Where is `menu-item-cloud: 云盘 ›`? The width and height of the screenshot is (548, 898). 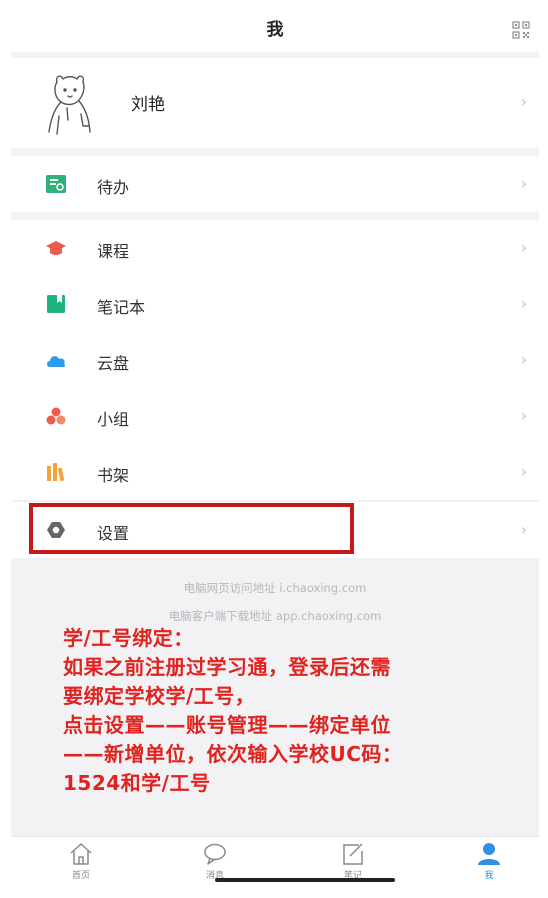
menu-item-cloud: 云盘 › is located at coordinates (275, 360).